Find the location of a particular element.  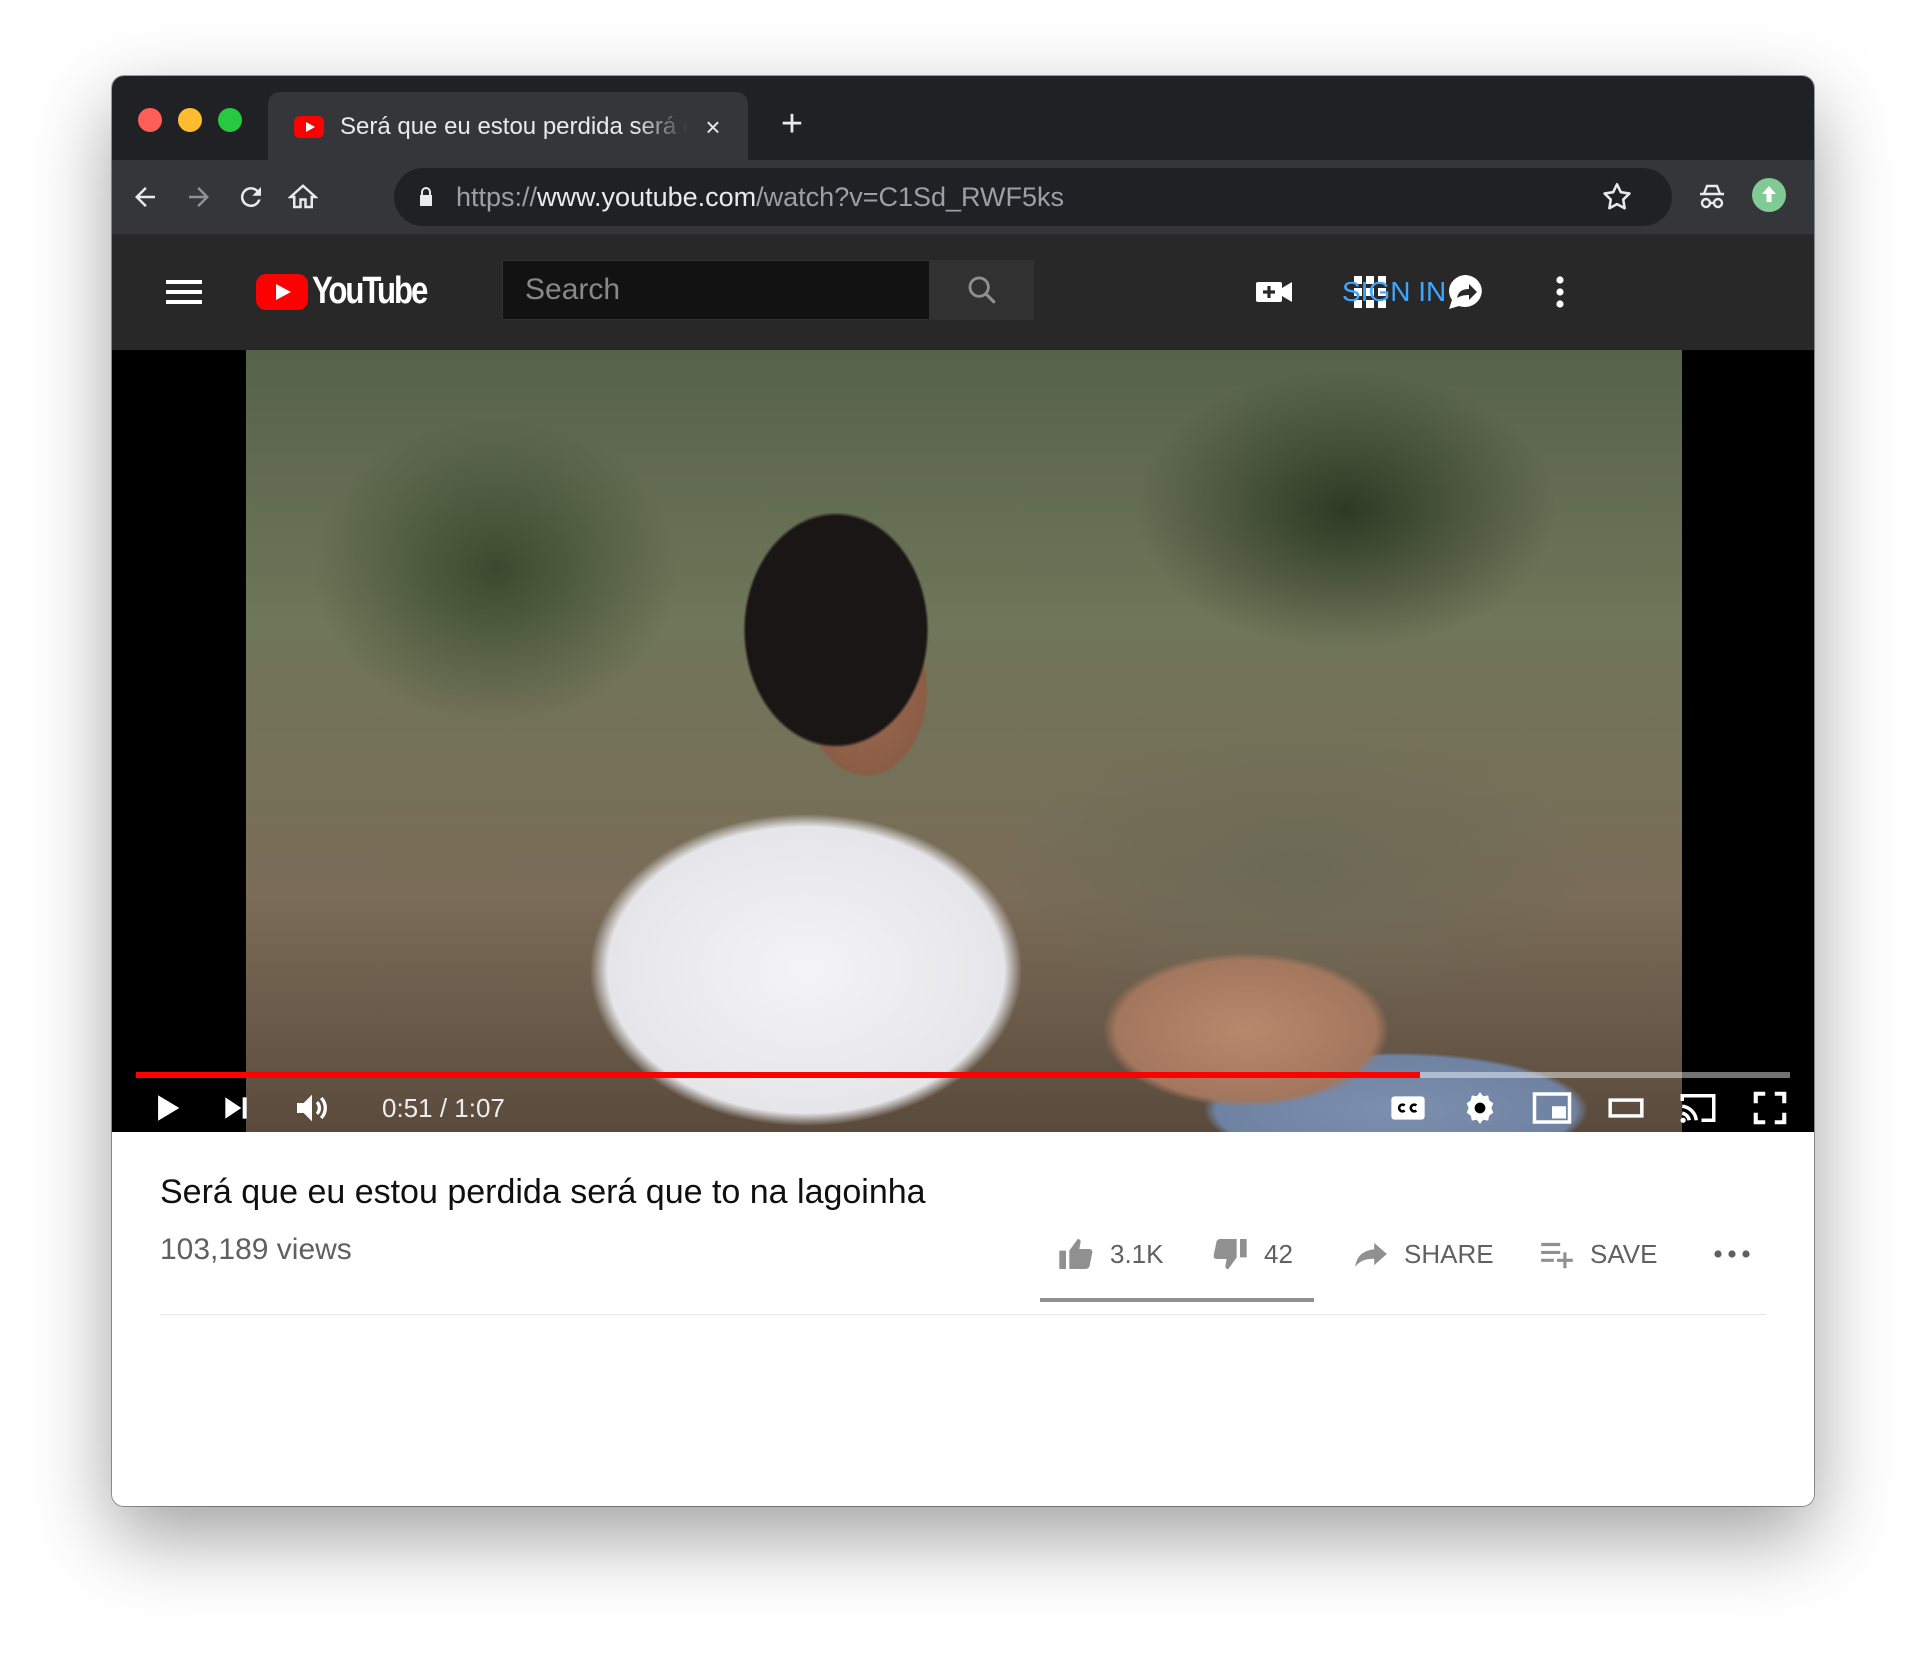

share-button: SHARE is located at coordinates (1423, 1254).